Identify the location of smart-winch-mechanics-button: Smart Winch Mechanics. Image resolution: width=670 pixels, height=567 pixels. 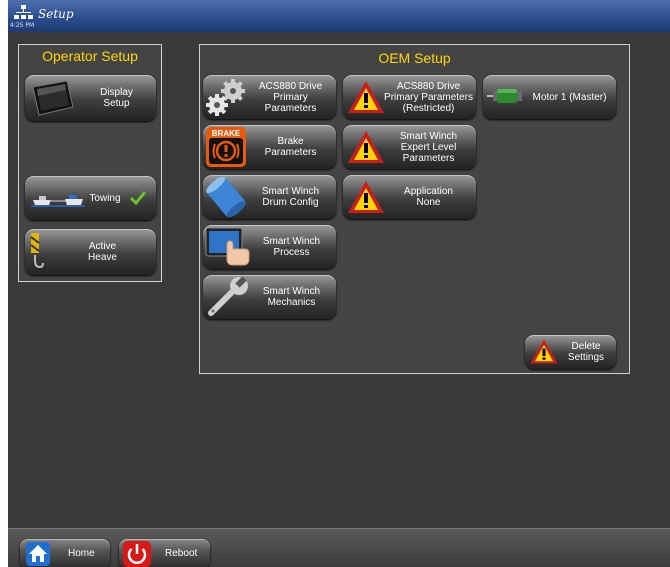
(269, 297).